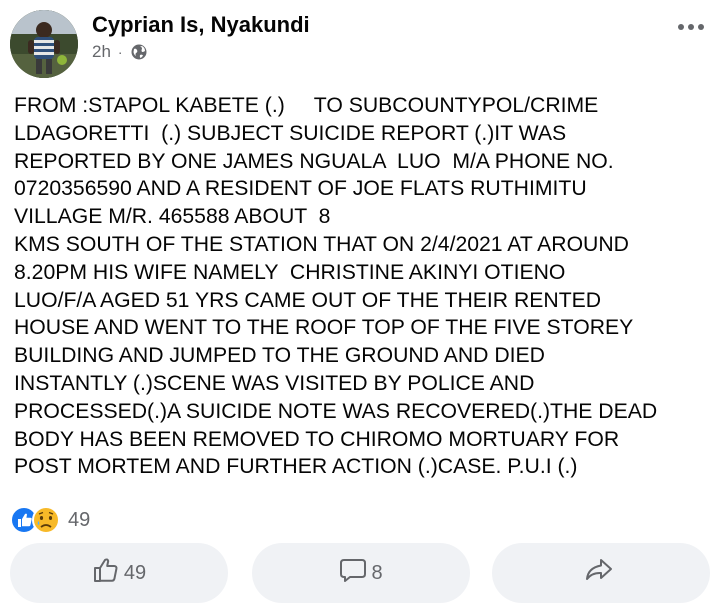  What do you see at coordinates (106, 573) in the screenshot?
I see `thumbs-up-icon` at bounding box center [106, 573].